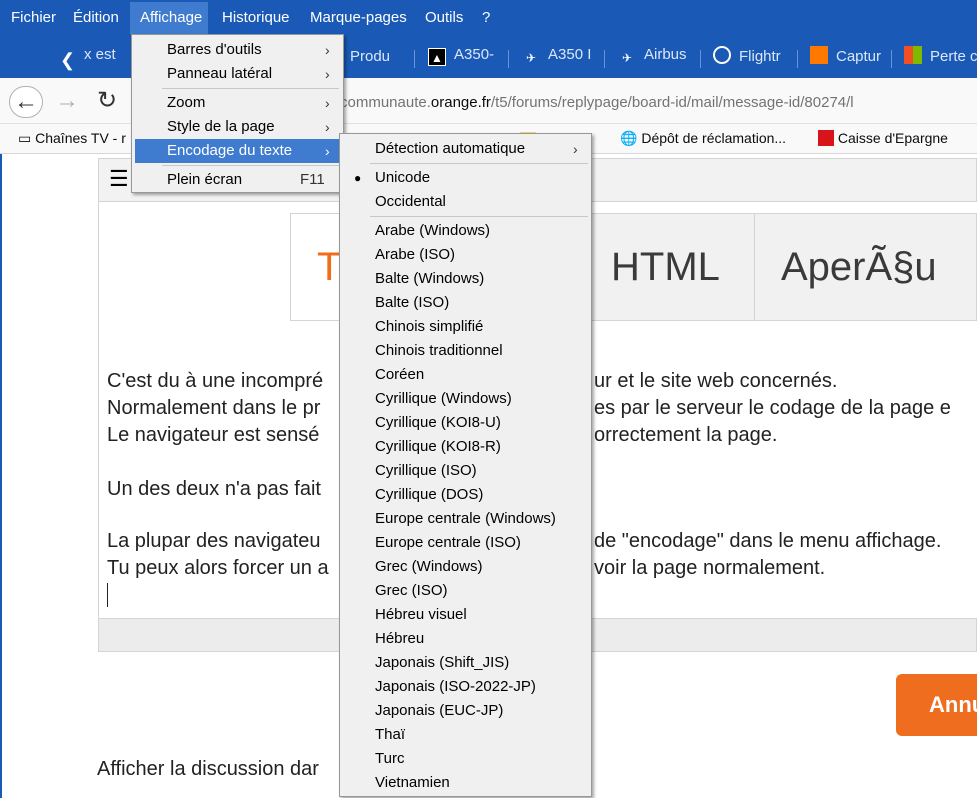 Image resolution: width=977 pixels, height=798 pixels. What do you see at coordinates (936, 705) in the screenshot?
I see `cancel-button: Annu` at bounding box center [936, 705].